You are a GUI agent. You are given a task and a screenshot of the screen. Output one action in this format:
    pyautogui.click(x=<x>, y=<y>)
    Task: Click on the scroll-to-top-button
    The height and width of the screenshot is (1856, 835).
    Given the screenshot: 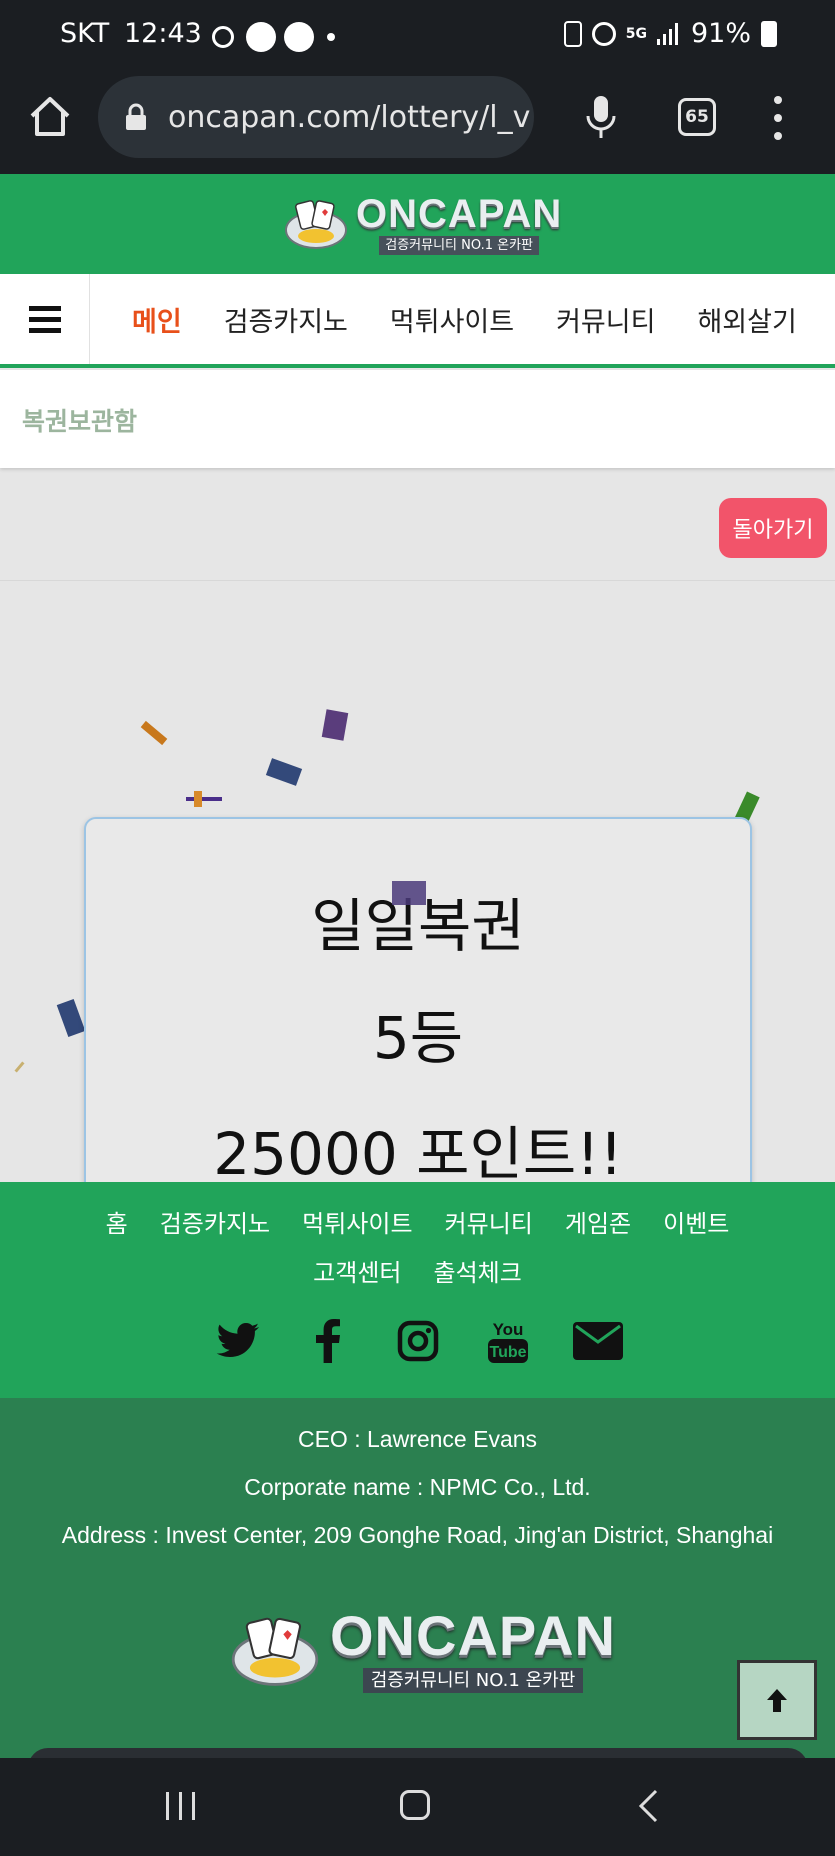 What is the action you would take?
    pyautogui.click(x=777, y=1700)
    